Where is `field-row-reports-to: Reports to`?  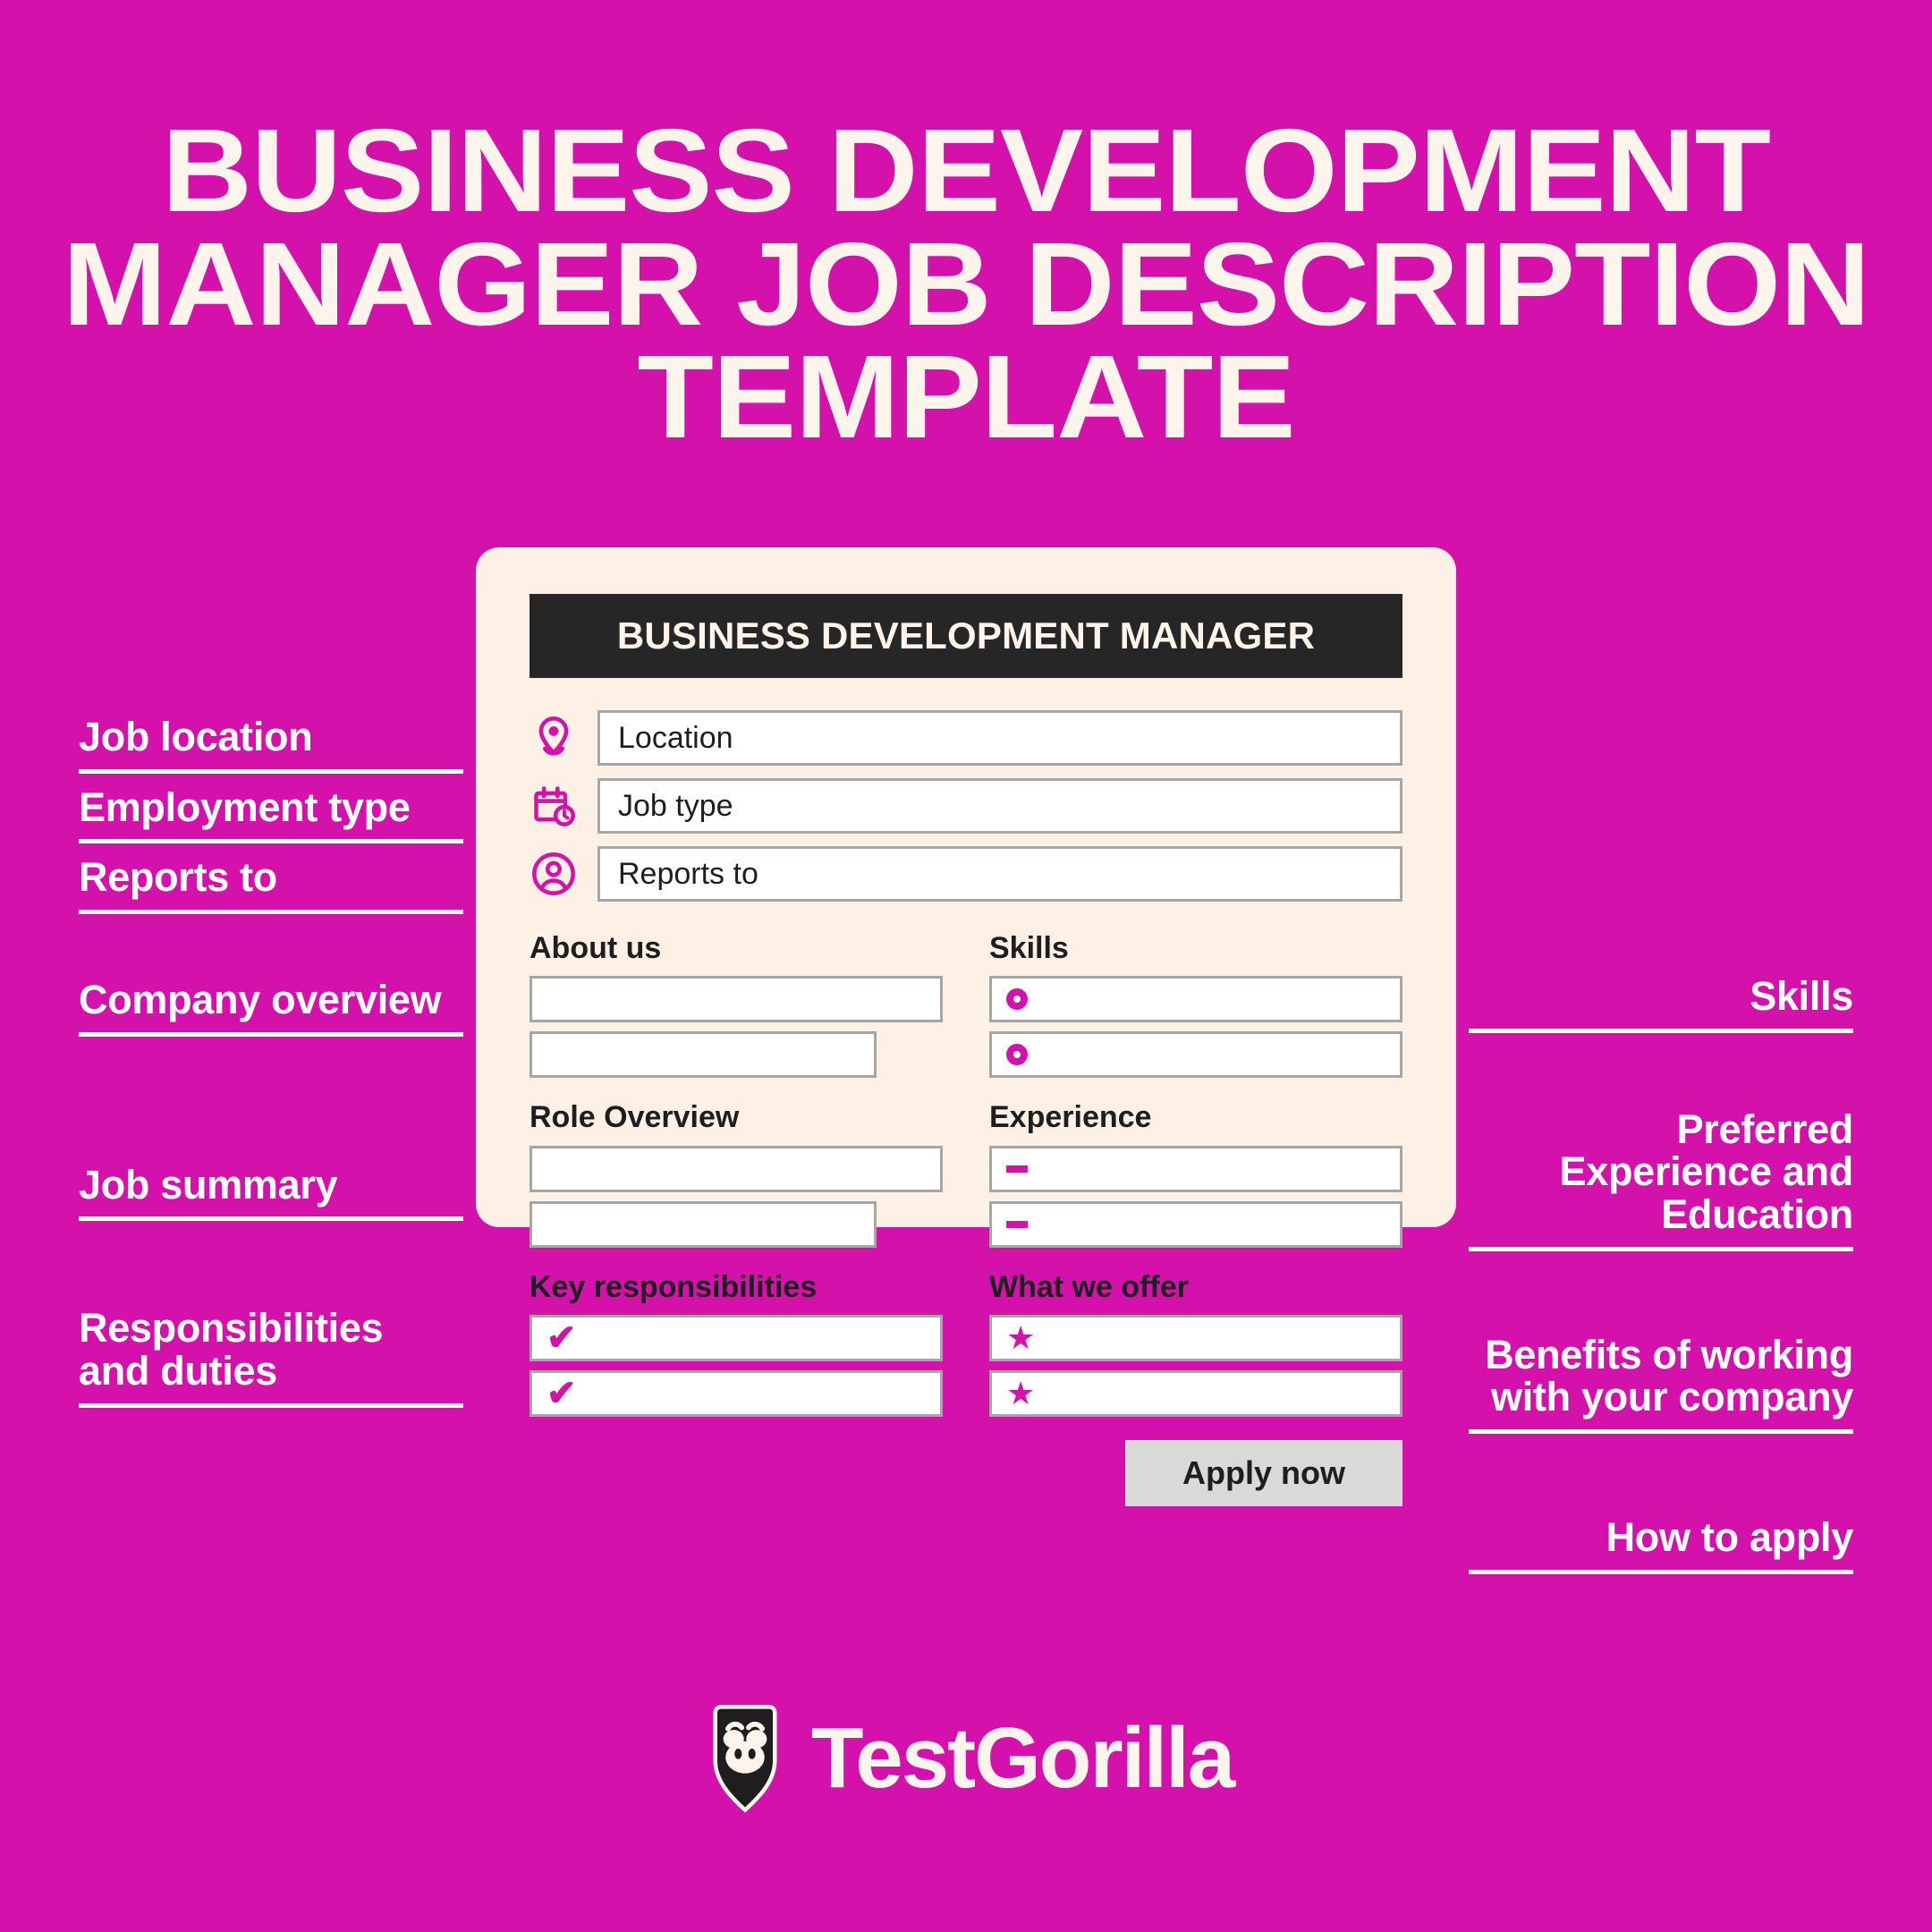
field-row-reports-to: Reports to is located at coordinates (966, 874).